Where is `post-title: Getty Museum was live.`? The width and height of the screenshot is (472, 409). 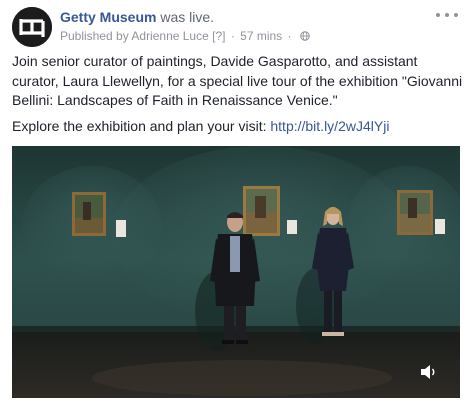 post-title: Getty Museum was live. is located at coordinates (137, 17).